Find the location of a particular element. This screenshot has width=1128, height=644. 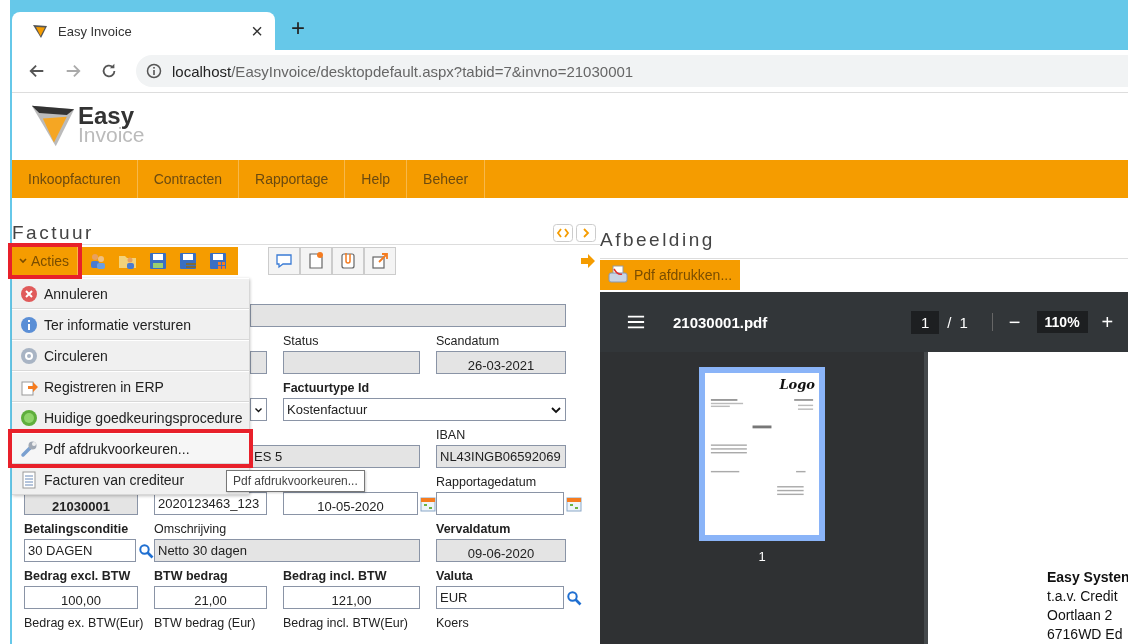

back-icon is located at coordinates (37, 71).